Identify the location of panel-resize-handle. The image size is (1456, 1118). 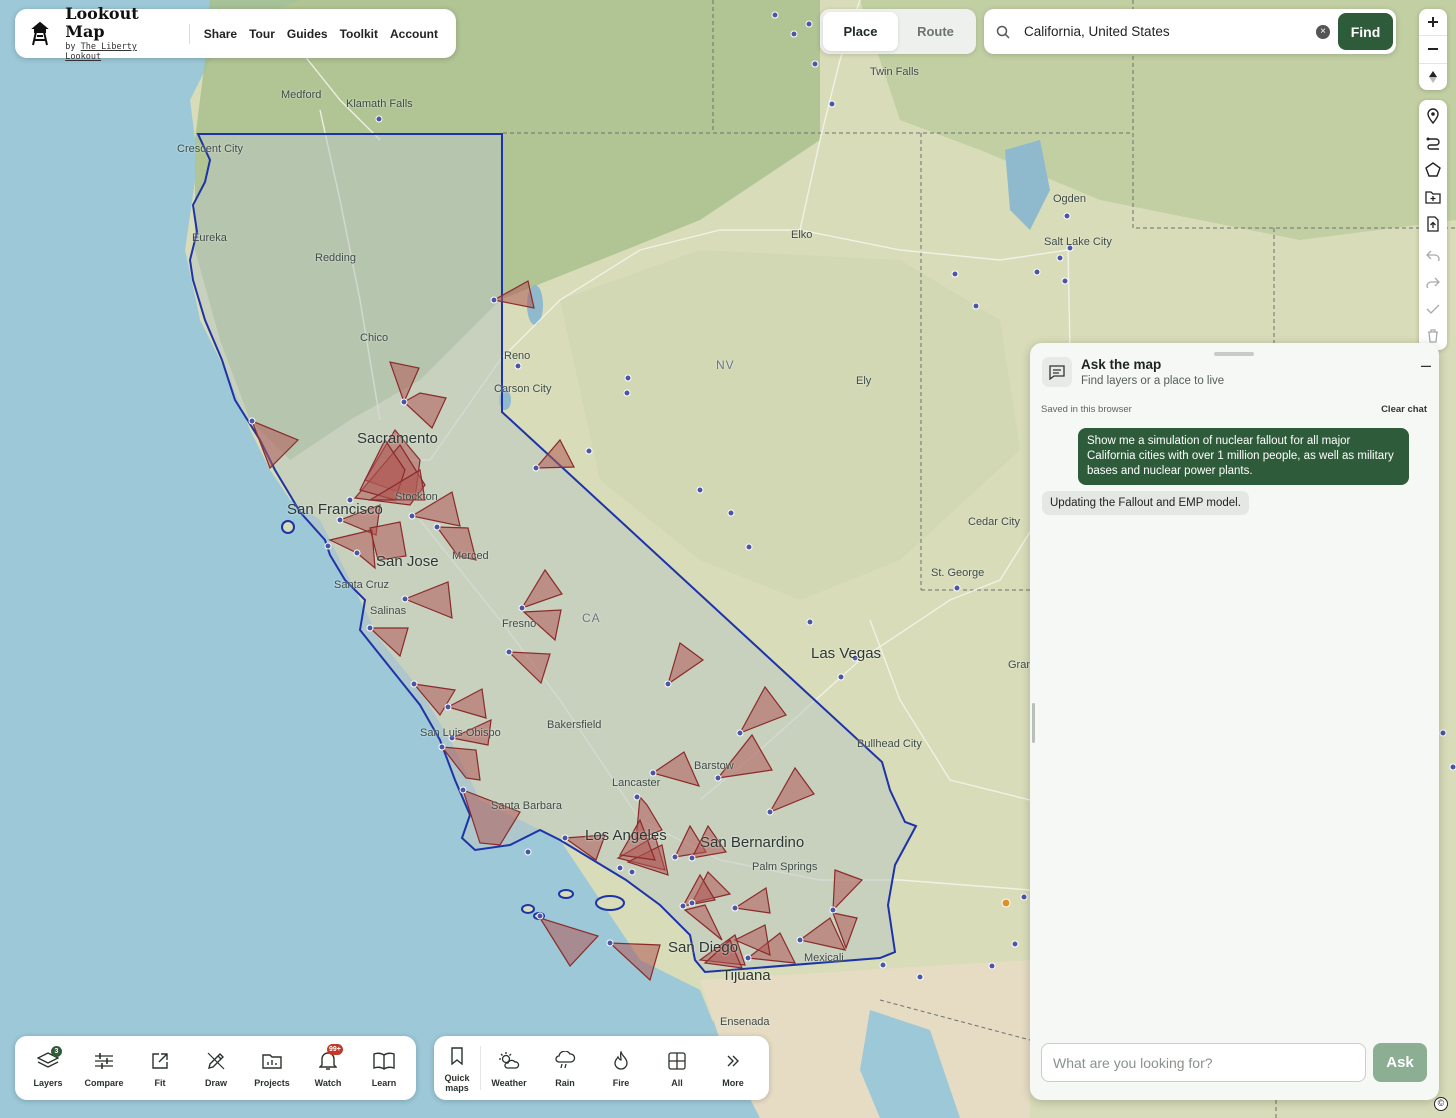
(1033, 723).